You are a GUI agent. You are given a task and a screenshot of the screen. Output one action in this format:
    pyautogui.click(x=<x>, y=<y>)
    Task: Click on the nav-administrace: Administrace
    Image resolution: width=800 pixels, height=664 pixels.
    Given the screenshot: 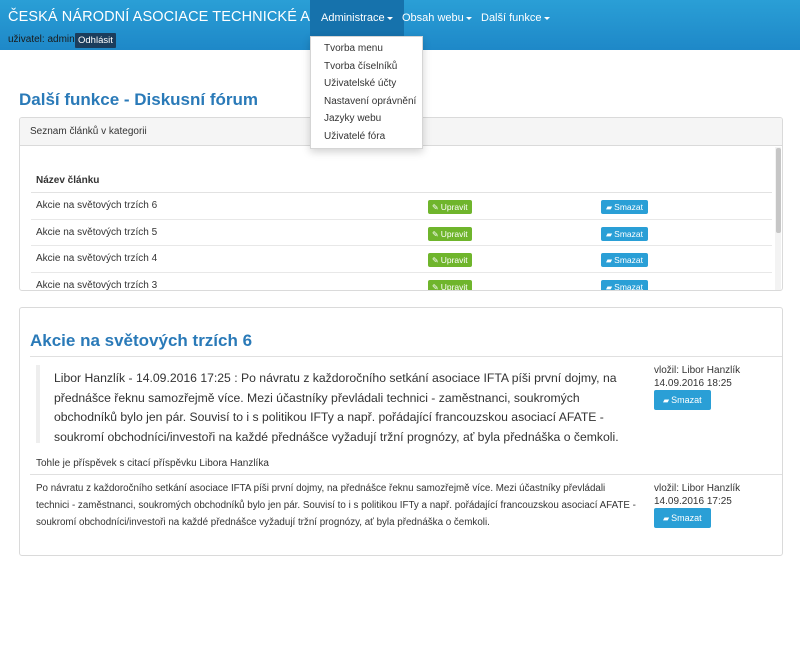 What is the action you would take?
    pyautogui.click(x=357, y=18)
    